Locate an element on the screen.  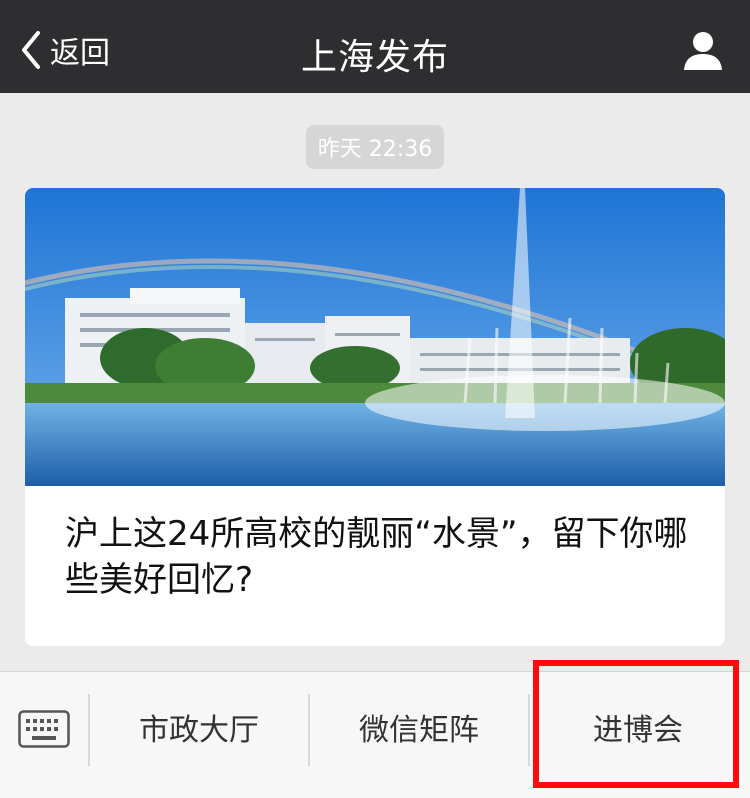
menu-item-expo: 进博会 is located at coordinates (638, 727).